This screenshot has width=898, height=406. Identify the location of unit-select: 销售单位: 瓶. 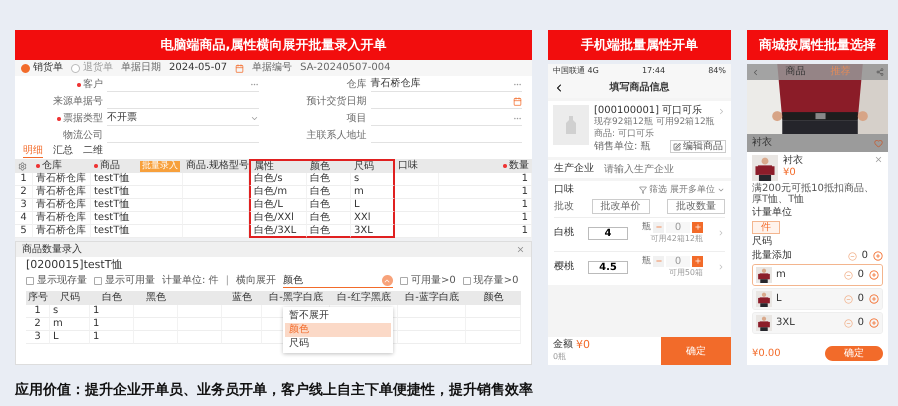
(622, 146).